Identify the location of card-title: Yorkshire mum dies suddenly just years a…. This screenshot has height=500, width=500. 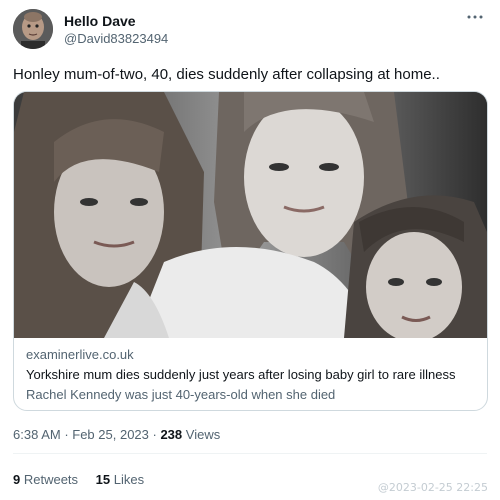
(240, 374).